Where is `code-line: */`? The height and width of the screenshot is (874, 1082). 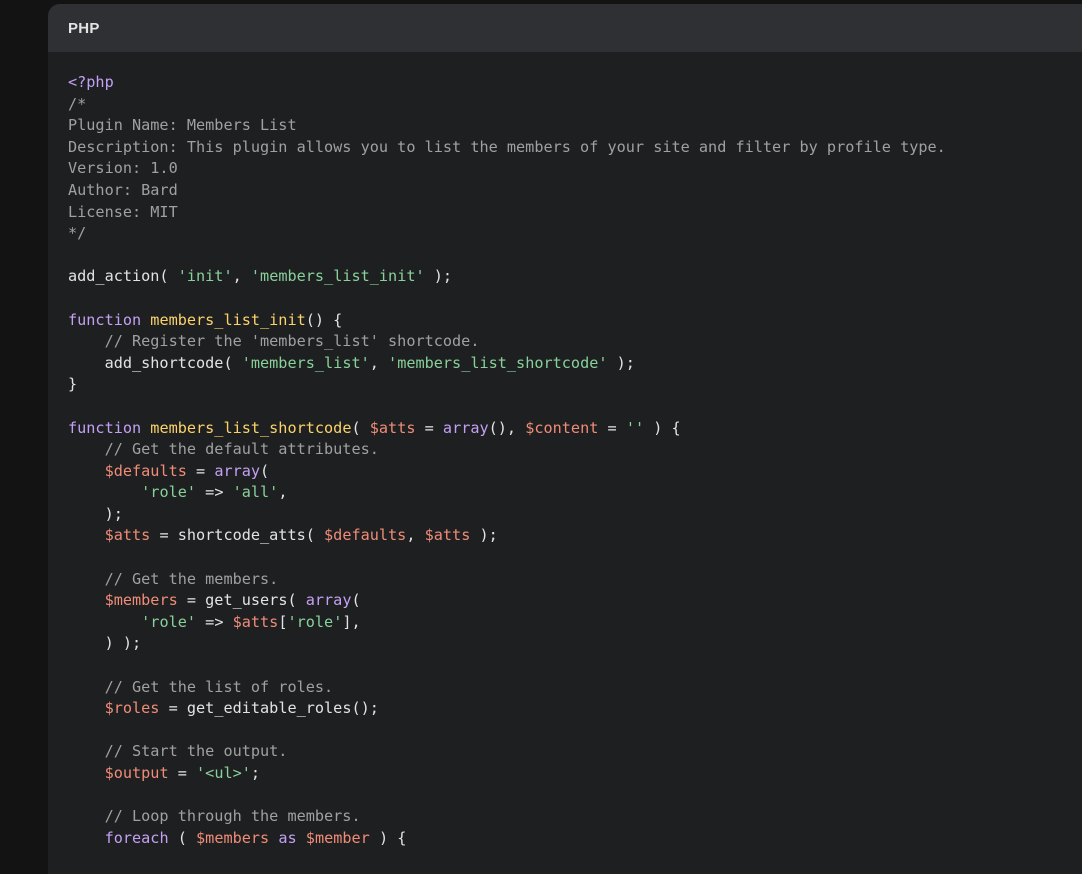
code-line: */ is located at coordinates (575, 234).